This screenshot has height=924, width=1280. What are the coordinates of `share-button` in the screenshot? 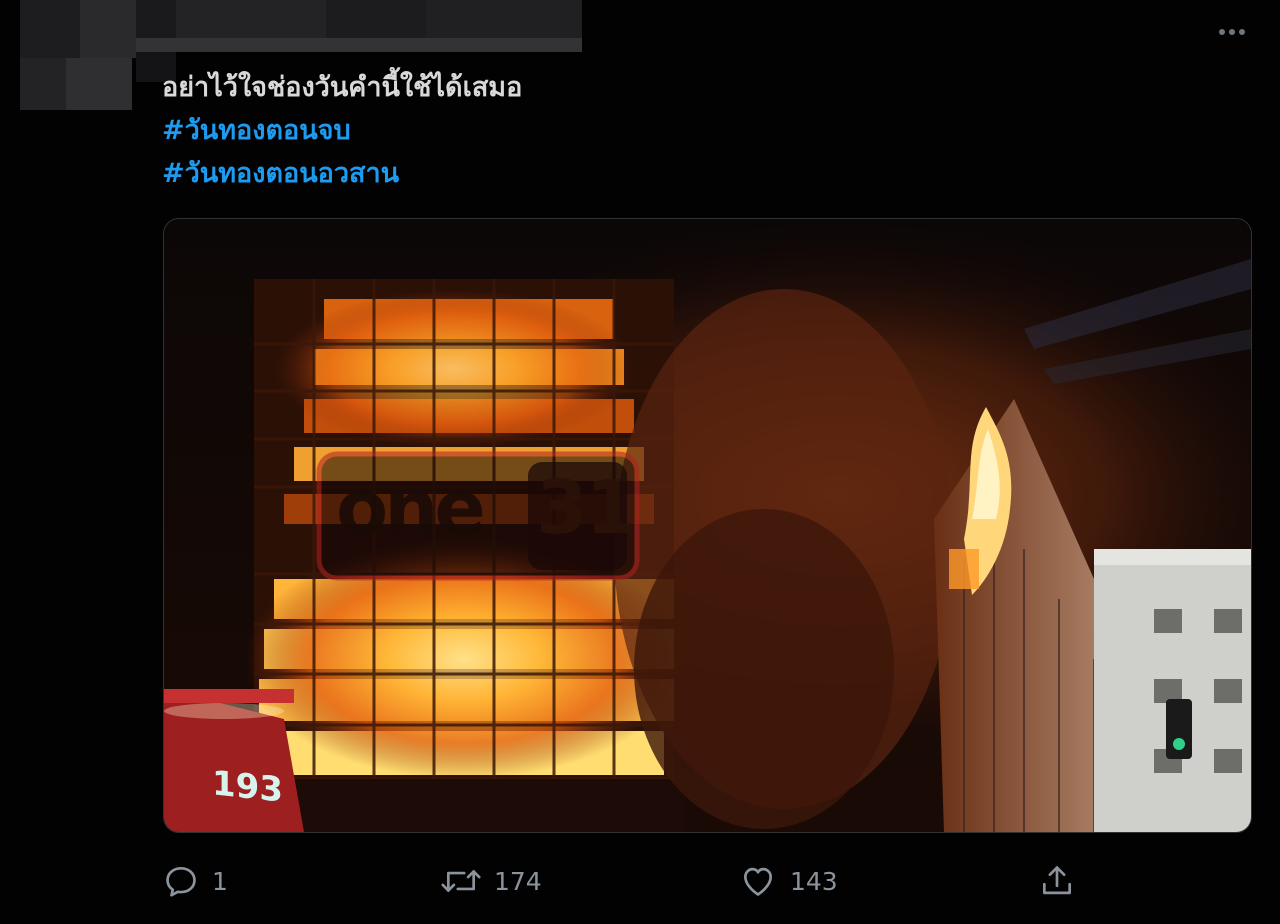 It's located at (1057, 881).